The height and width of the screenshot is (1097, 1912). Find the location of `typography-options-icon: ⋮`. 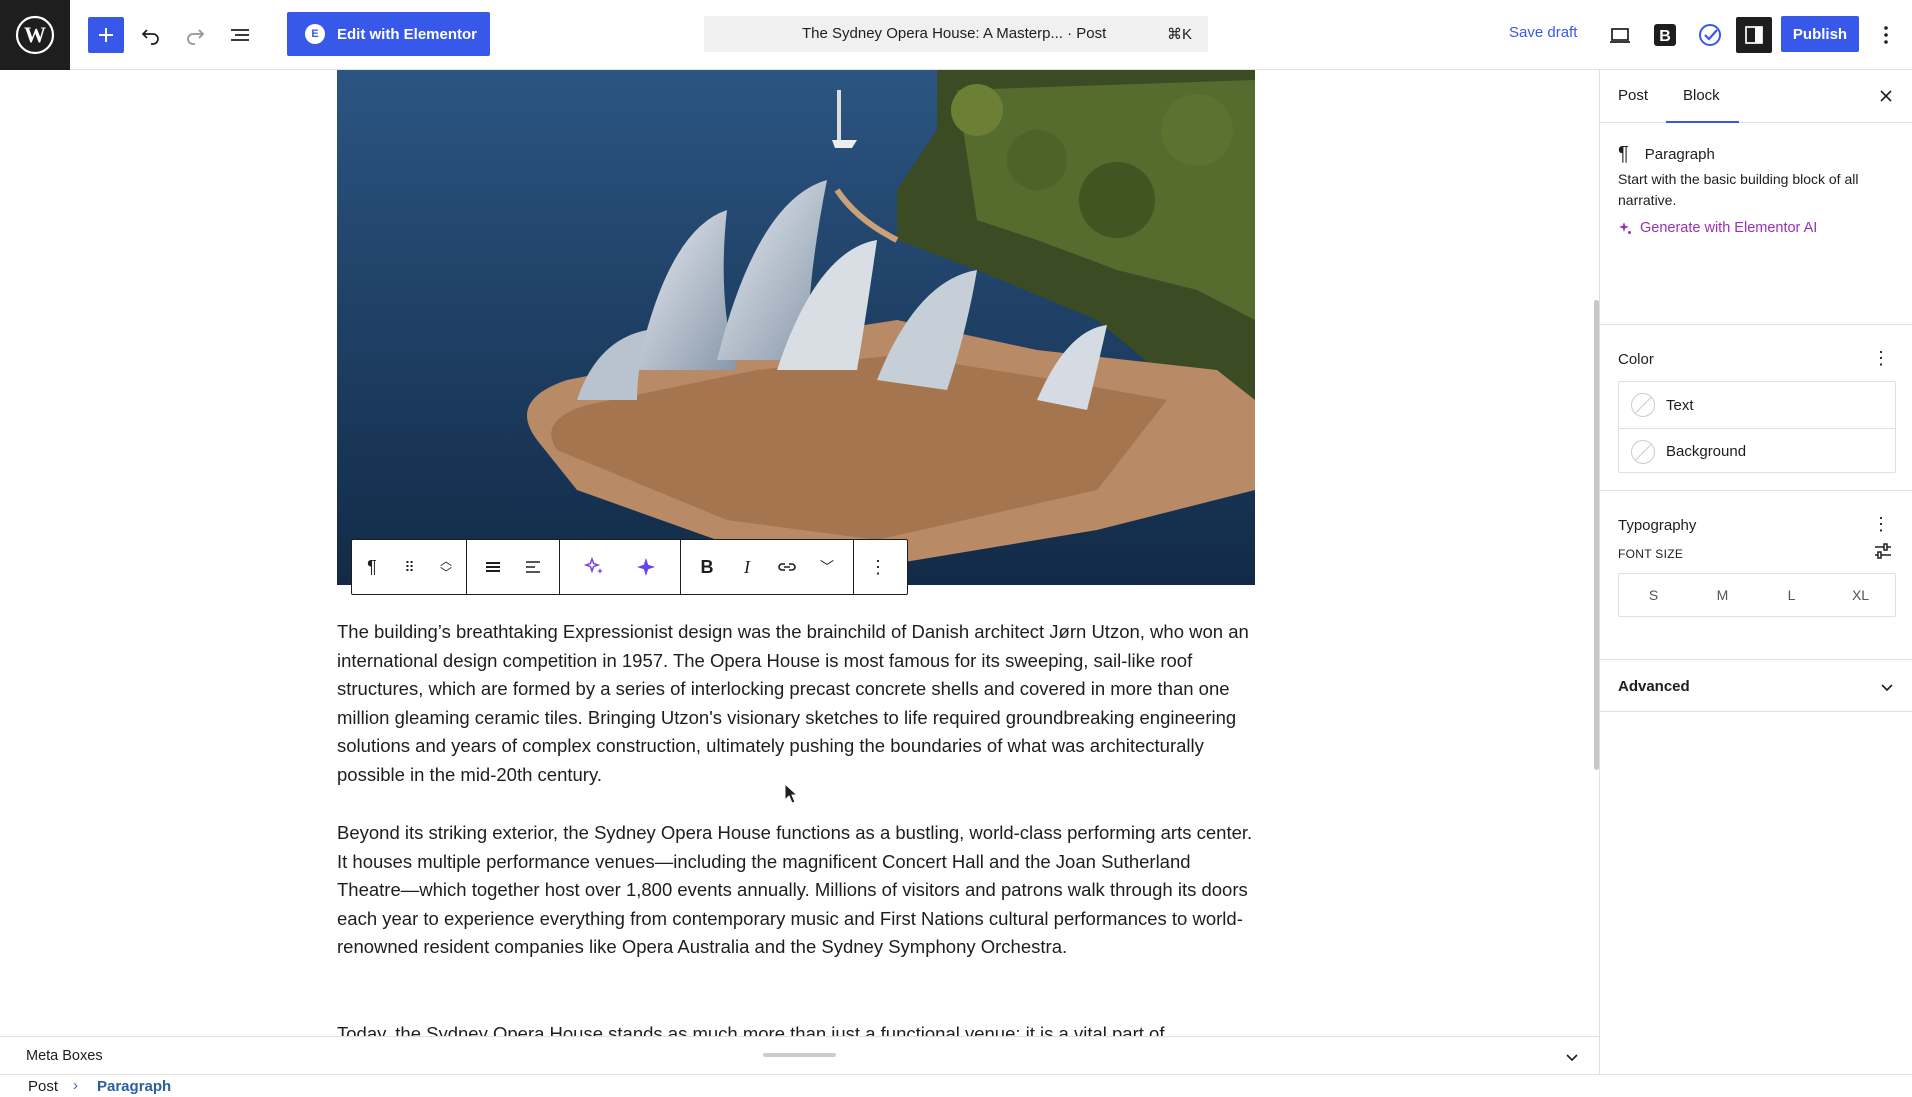

typography-options-icon: ⋮ is located at coordinates (1881, 524).